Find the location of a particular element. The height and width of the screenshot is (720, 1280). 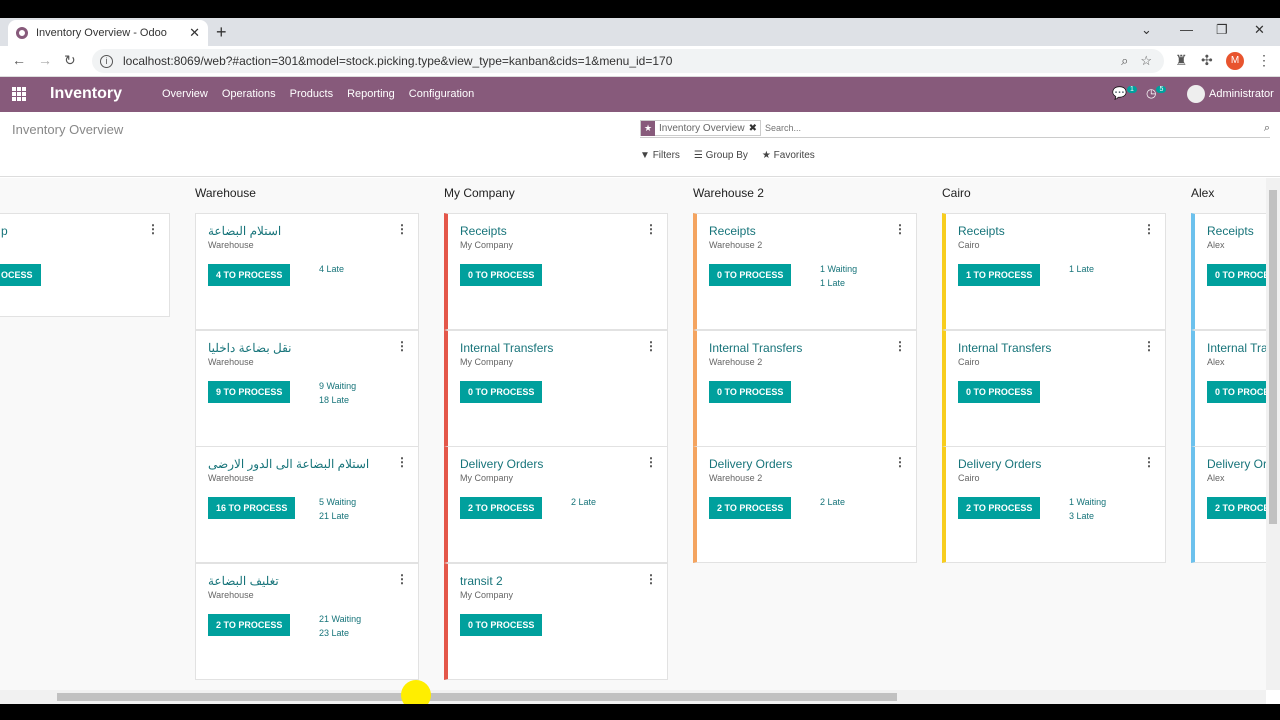

minimize-icon: — is located at coordinates (1186, 29).